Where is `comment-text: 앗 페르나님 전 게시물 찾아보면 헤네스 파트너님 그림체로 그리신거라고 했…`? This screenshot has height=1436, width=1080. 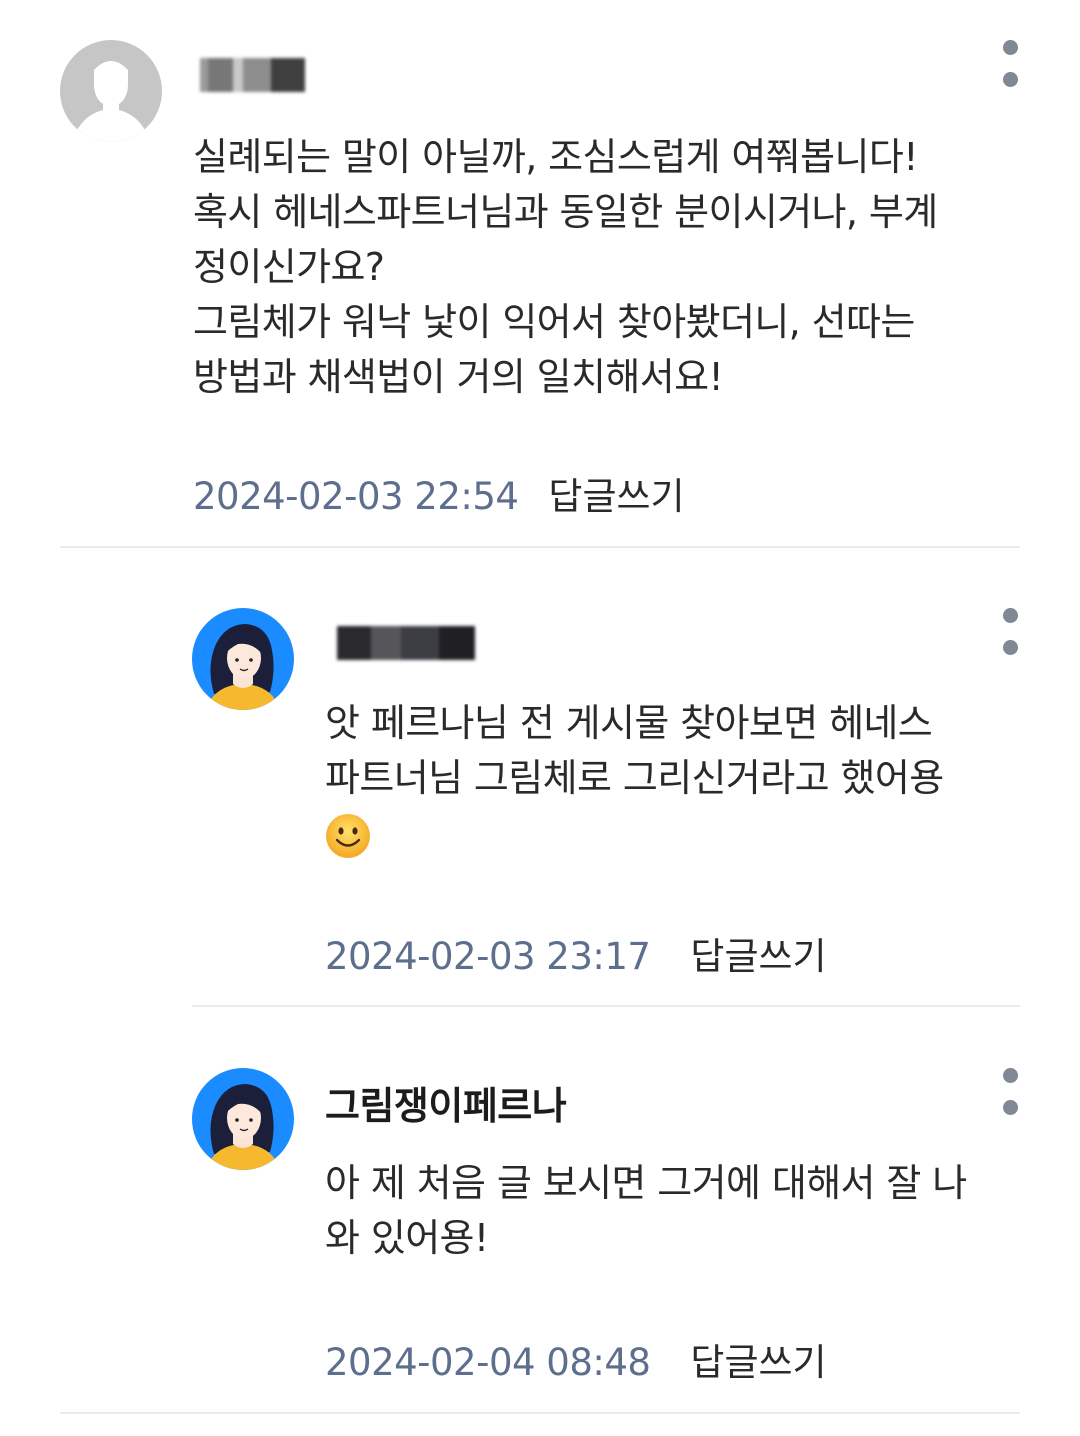 comment-text: 앗 페르나님 전 게시물 찾아보면 헤네스 파트너님 그림체로 그리신거라고 했… is located at coordinates (634, 778).